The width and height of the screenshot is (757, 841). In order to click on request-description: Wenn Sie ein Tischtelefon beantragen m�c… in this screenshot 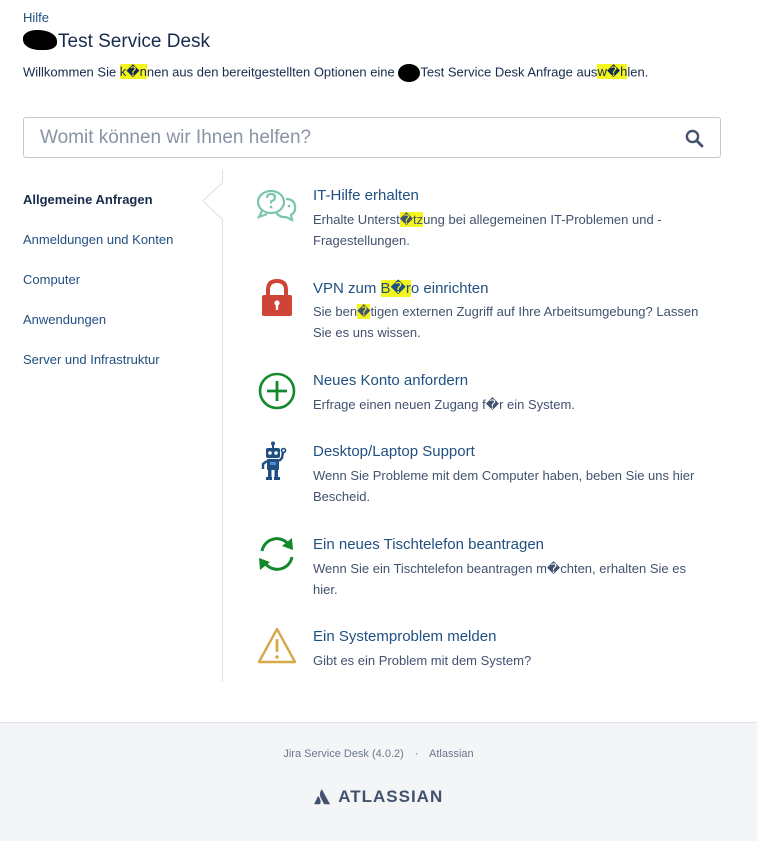, I will do `click(499, 579)`.